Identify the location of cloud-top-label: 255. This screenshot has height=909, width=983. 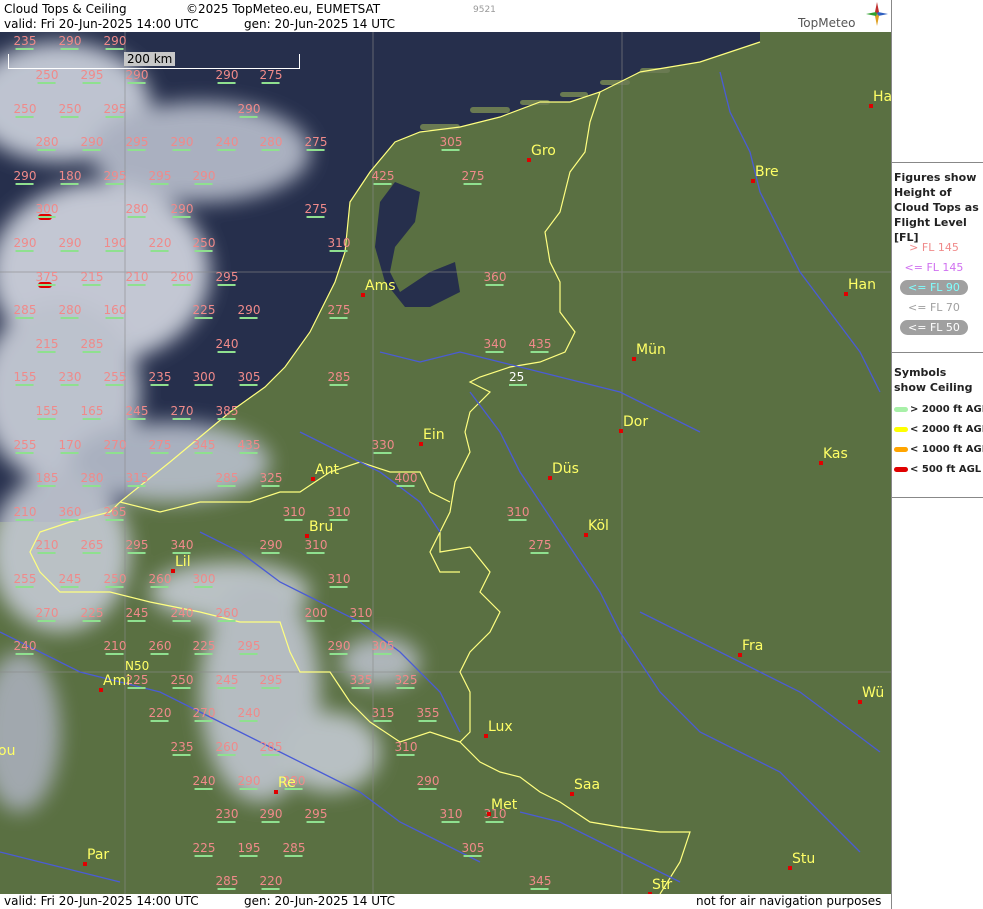
(115, 377).